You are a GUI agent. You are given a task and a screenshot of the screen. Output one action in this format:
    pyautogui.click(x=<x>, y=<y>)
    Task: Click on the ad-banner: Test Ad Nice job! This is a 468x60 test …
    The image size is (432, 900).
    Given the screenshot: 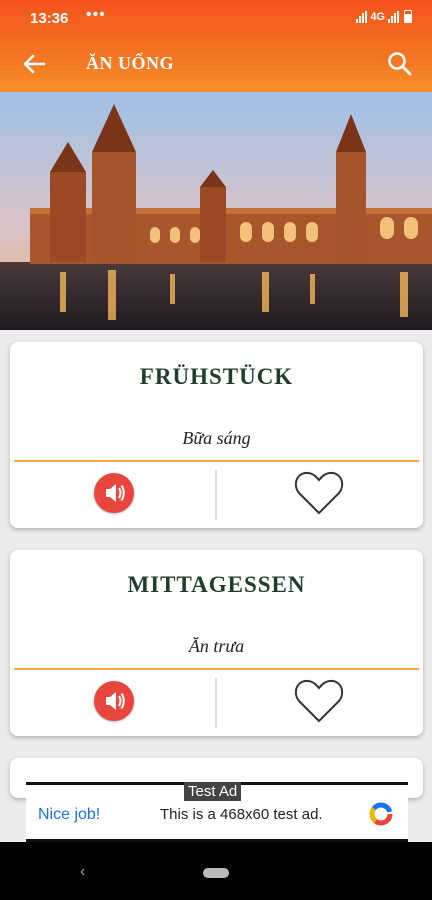 What is the action you would take?
    pyautogui.click(x=217, y=812)
    